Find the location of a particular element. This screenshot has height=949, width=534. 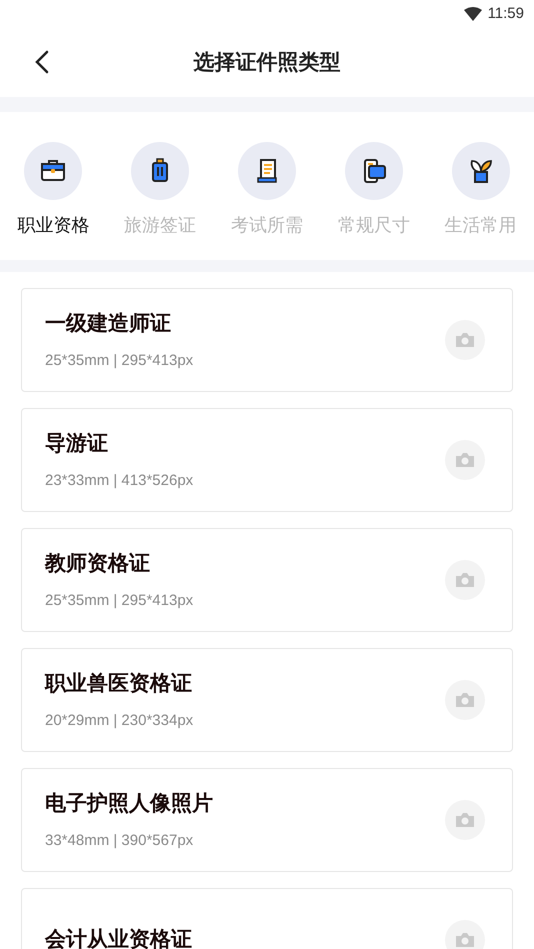

photo-type-card: 电子护照人像照片 33*48mm | 390*567px is located at coordinates (267, 820).